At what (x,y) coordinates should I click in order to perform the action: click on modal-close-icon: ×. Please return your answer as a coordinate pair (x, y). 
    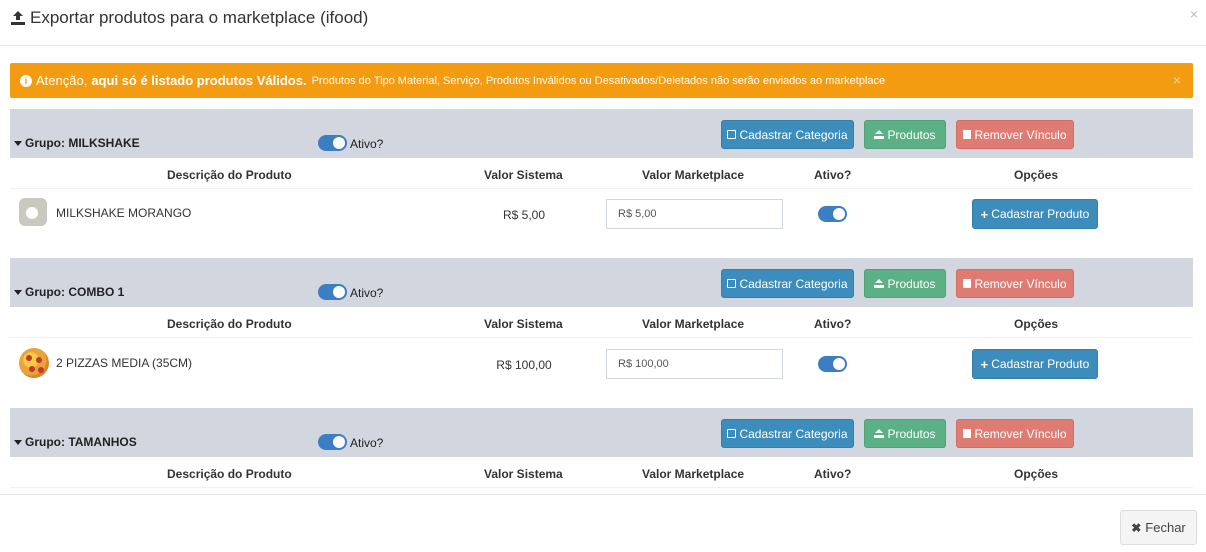
    Looking at the image, I should click on (1194, 14).